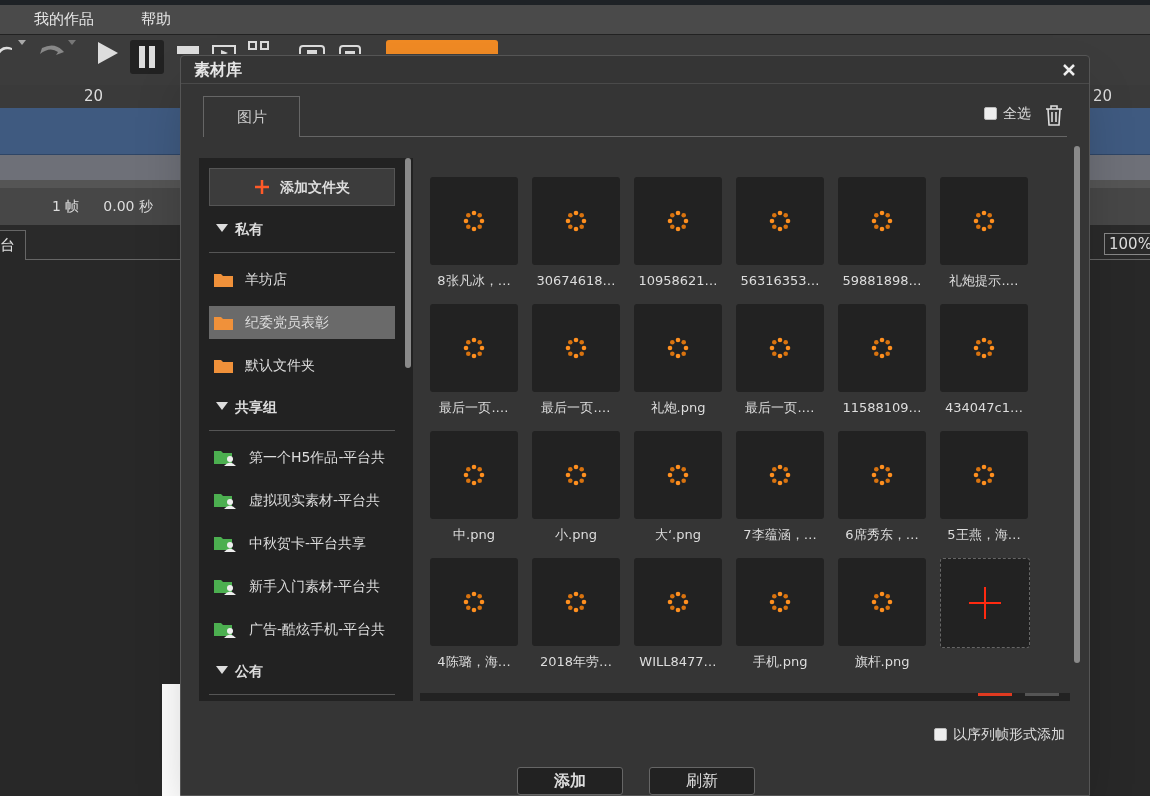  What do you see at coordinates (474, 535) in the screenshot?
I see `file-name: 中.png` at bounding box center [474, 535].